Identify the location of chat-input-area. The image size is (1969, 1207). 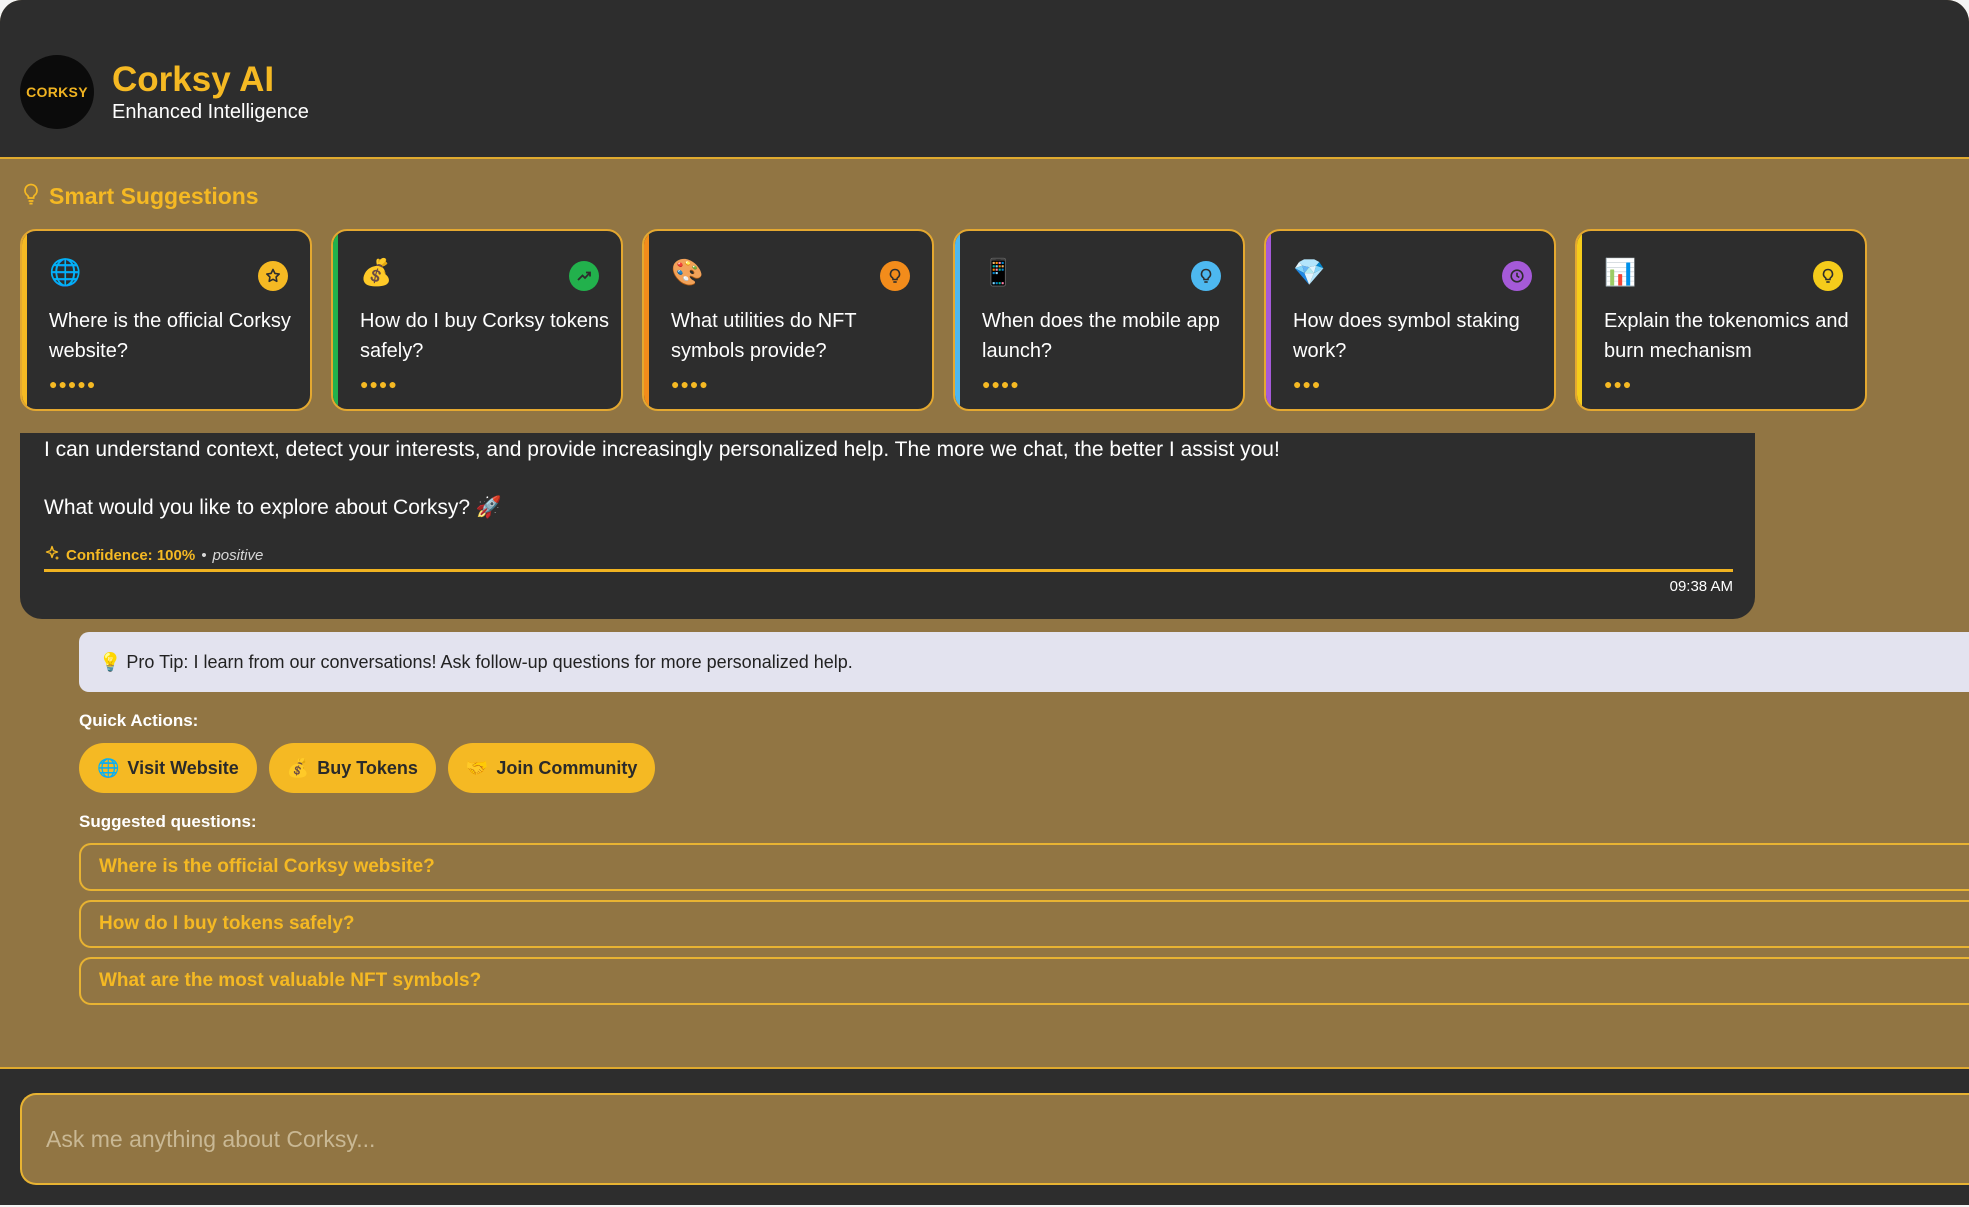
(984, 1136).